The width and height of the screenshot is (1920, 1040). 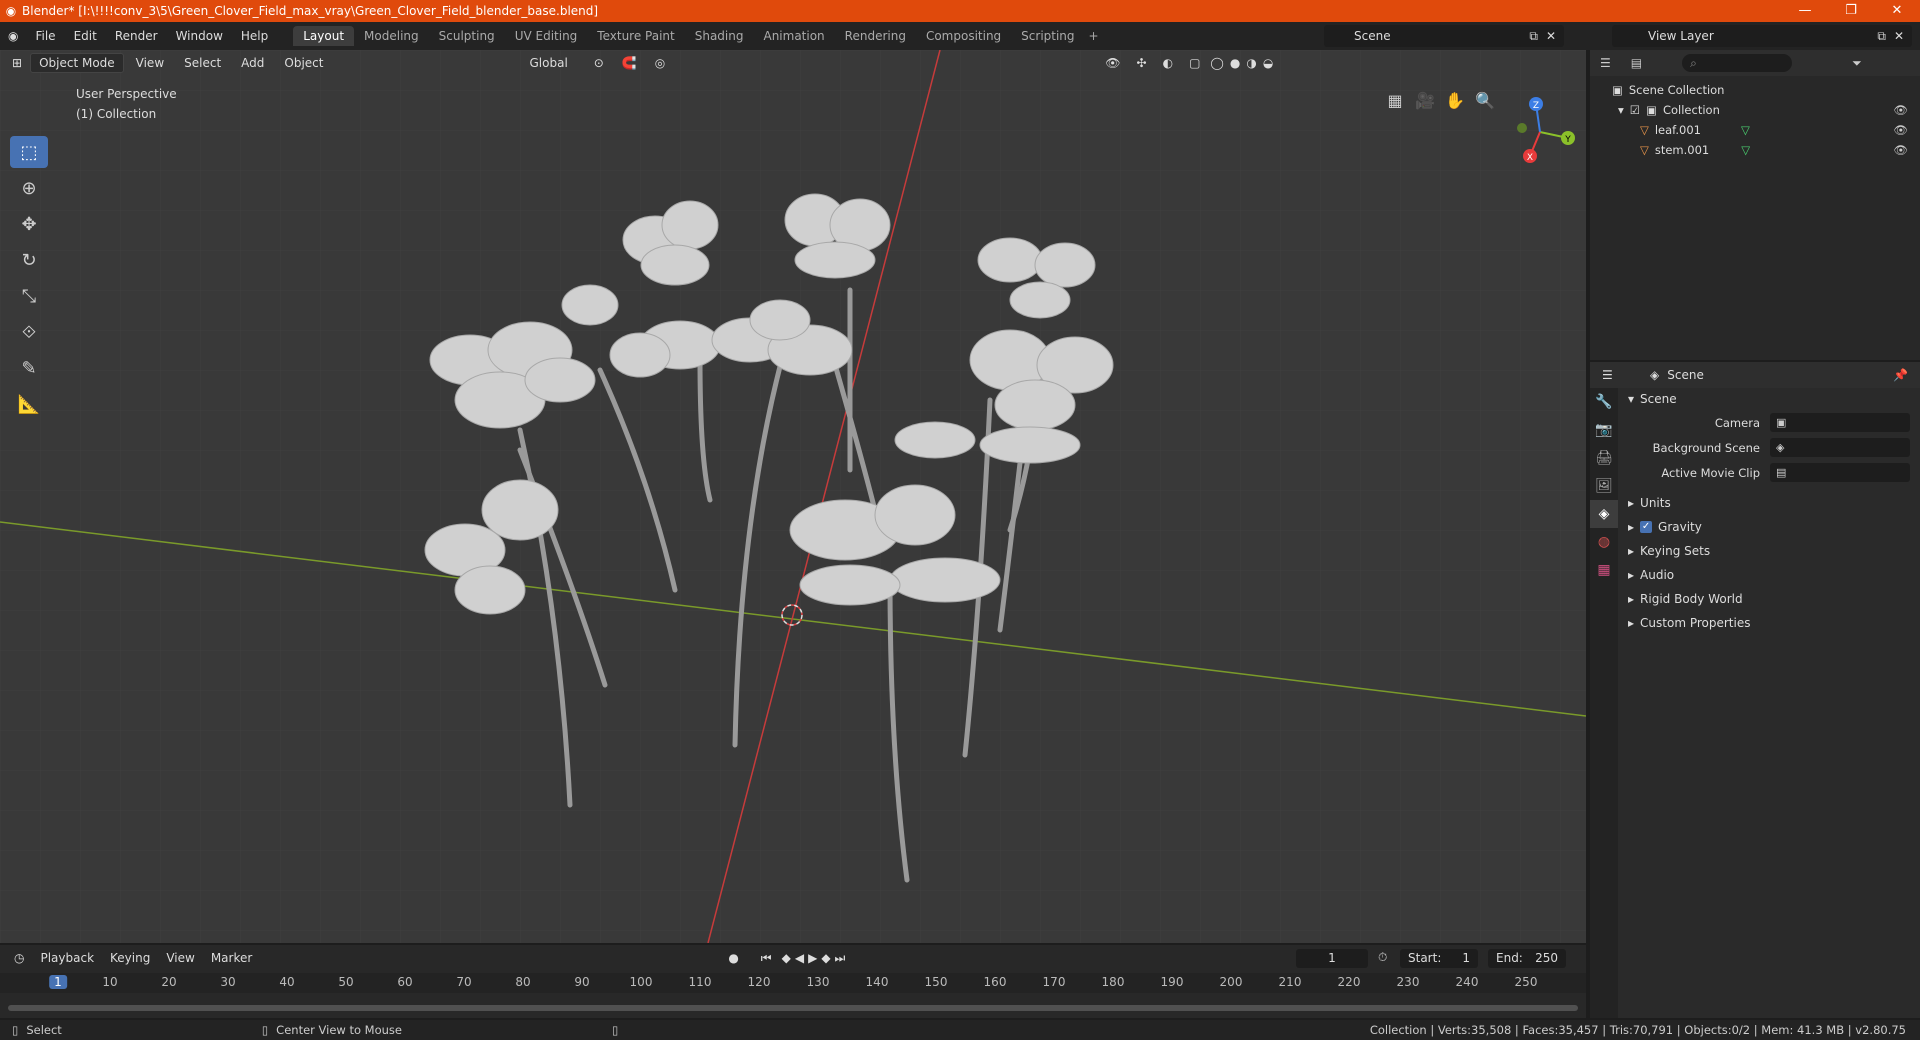 What do you see at coordinates (1770, 503) in the screenshot?
I see `units-section: ▸ Units` at bounding box center [1770, 503].